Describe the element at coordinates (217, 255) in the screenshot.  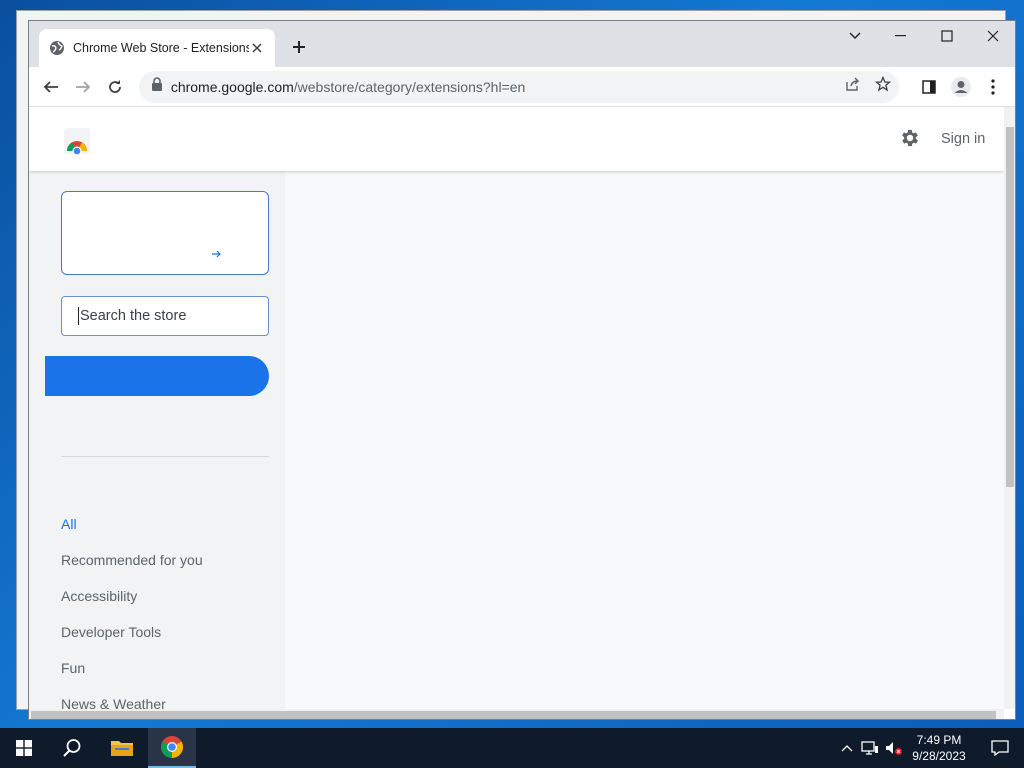
I see `arrow-right-icon` at that location.